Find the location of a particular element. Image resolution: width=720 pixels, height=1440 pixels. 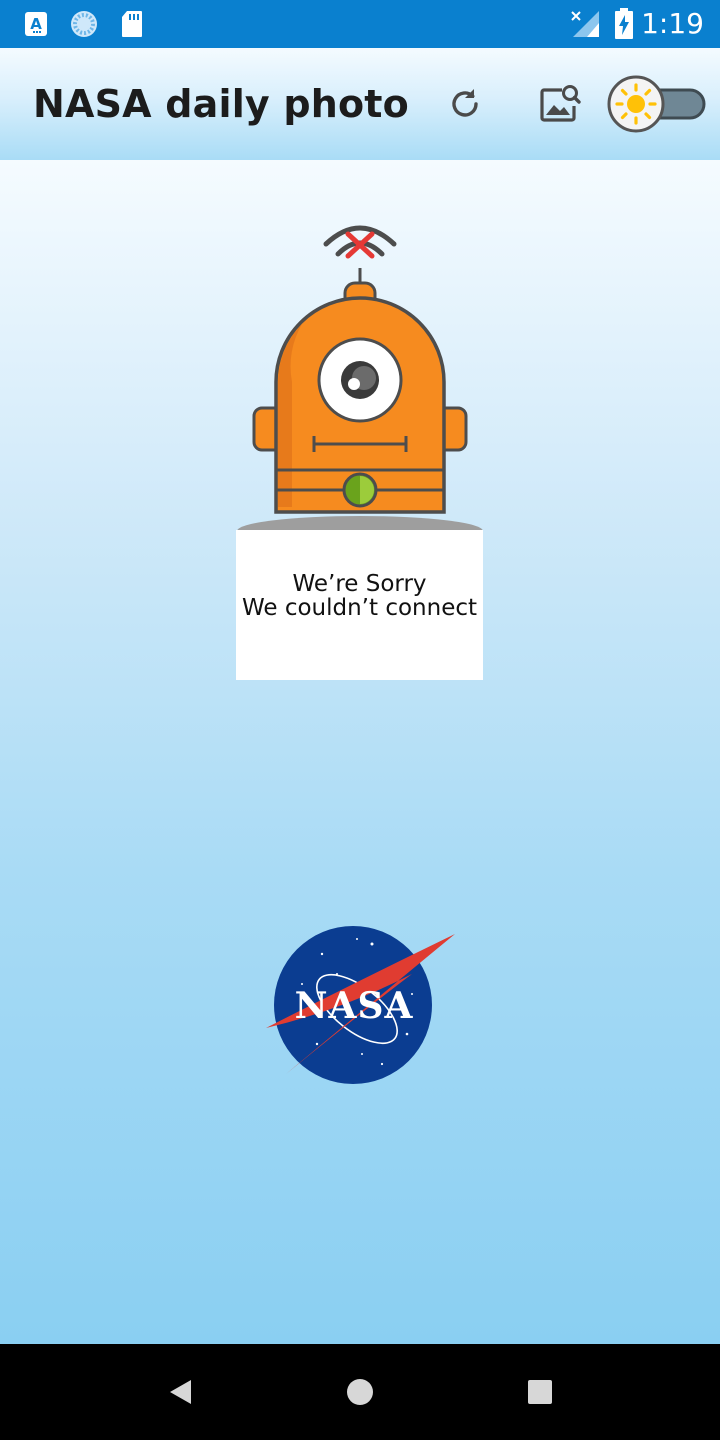

page-title: NASA daily photo is located at coordinates (221, 104).